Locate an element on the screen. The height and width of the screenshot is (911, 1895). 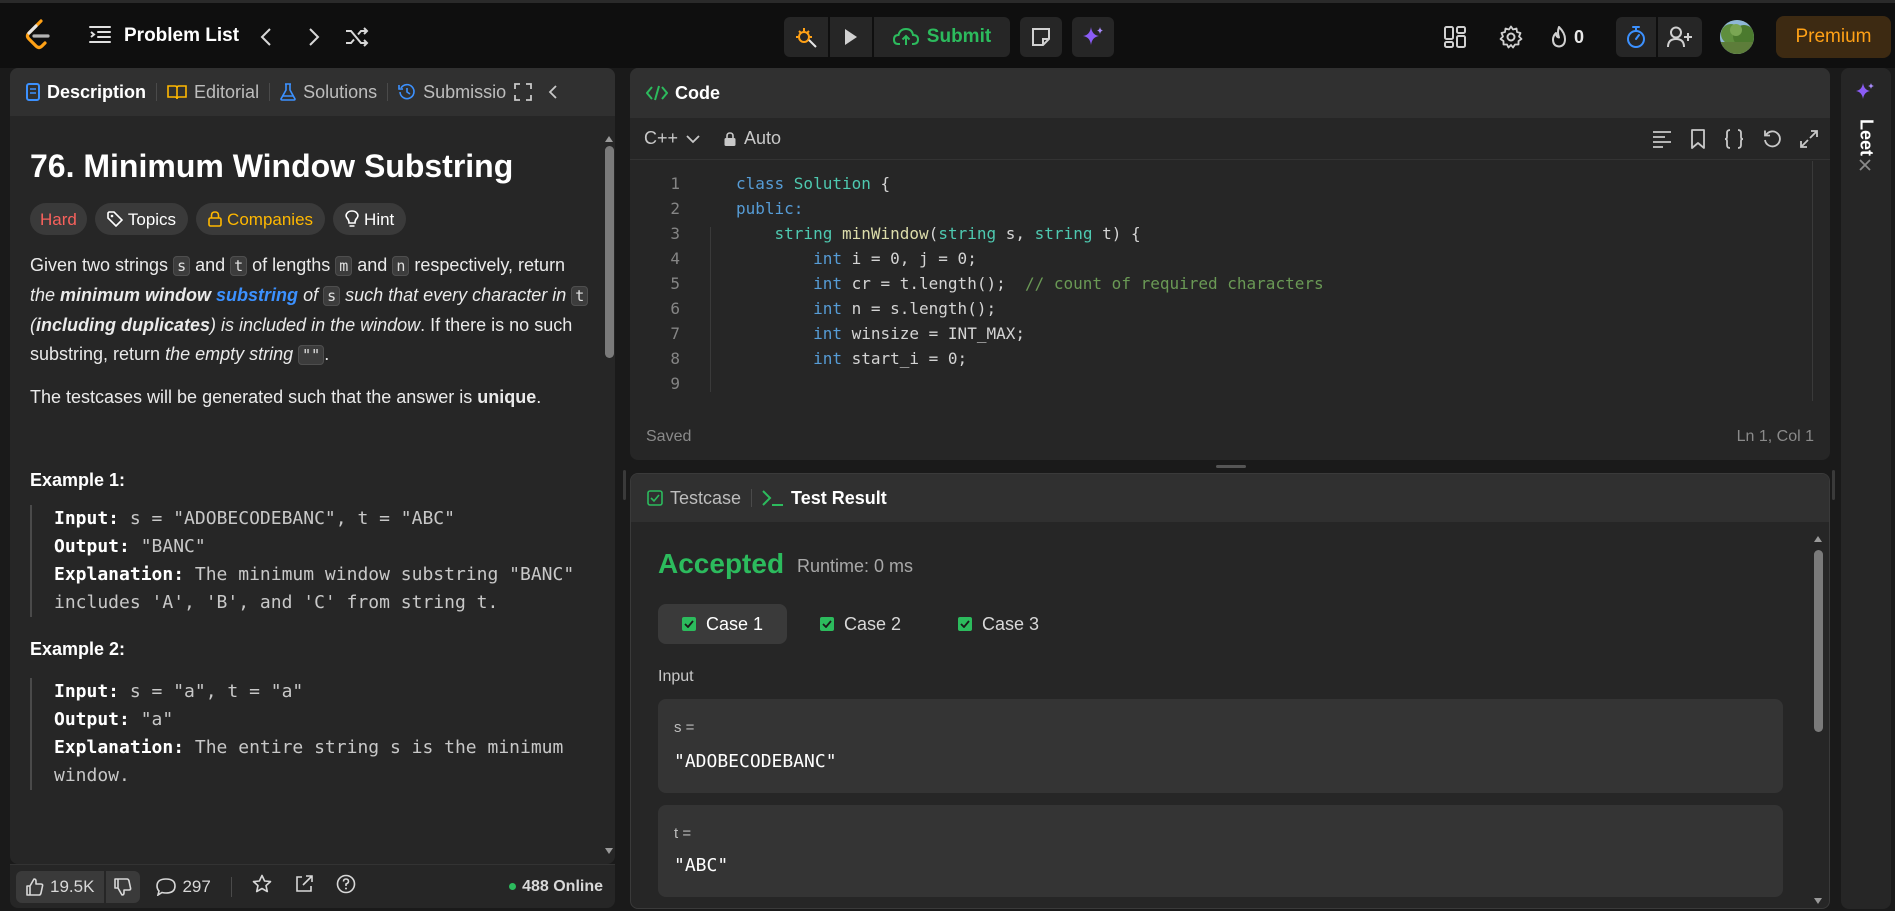
chevron-right-icon is located at coordinates (314, 37).